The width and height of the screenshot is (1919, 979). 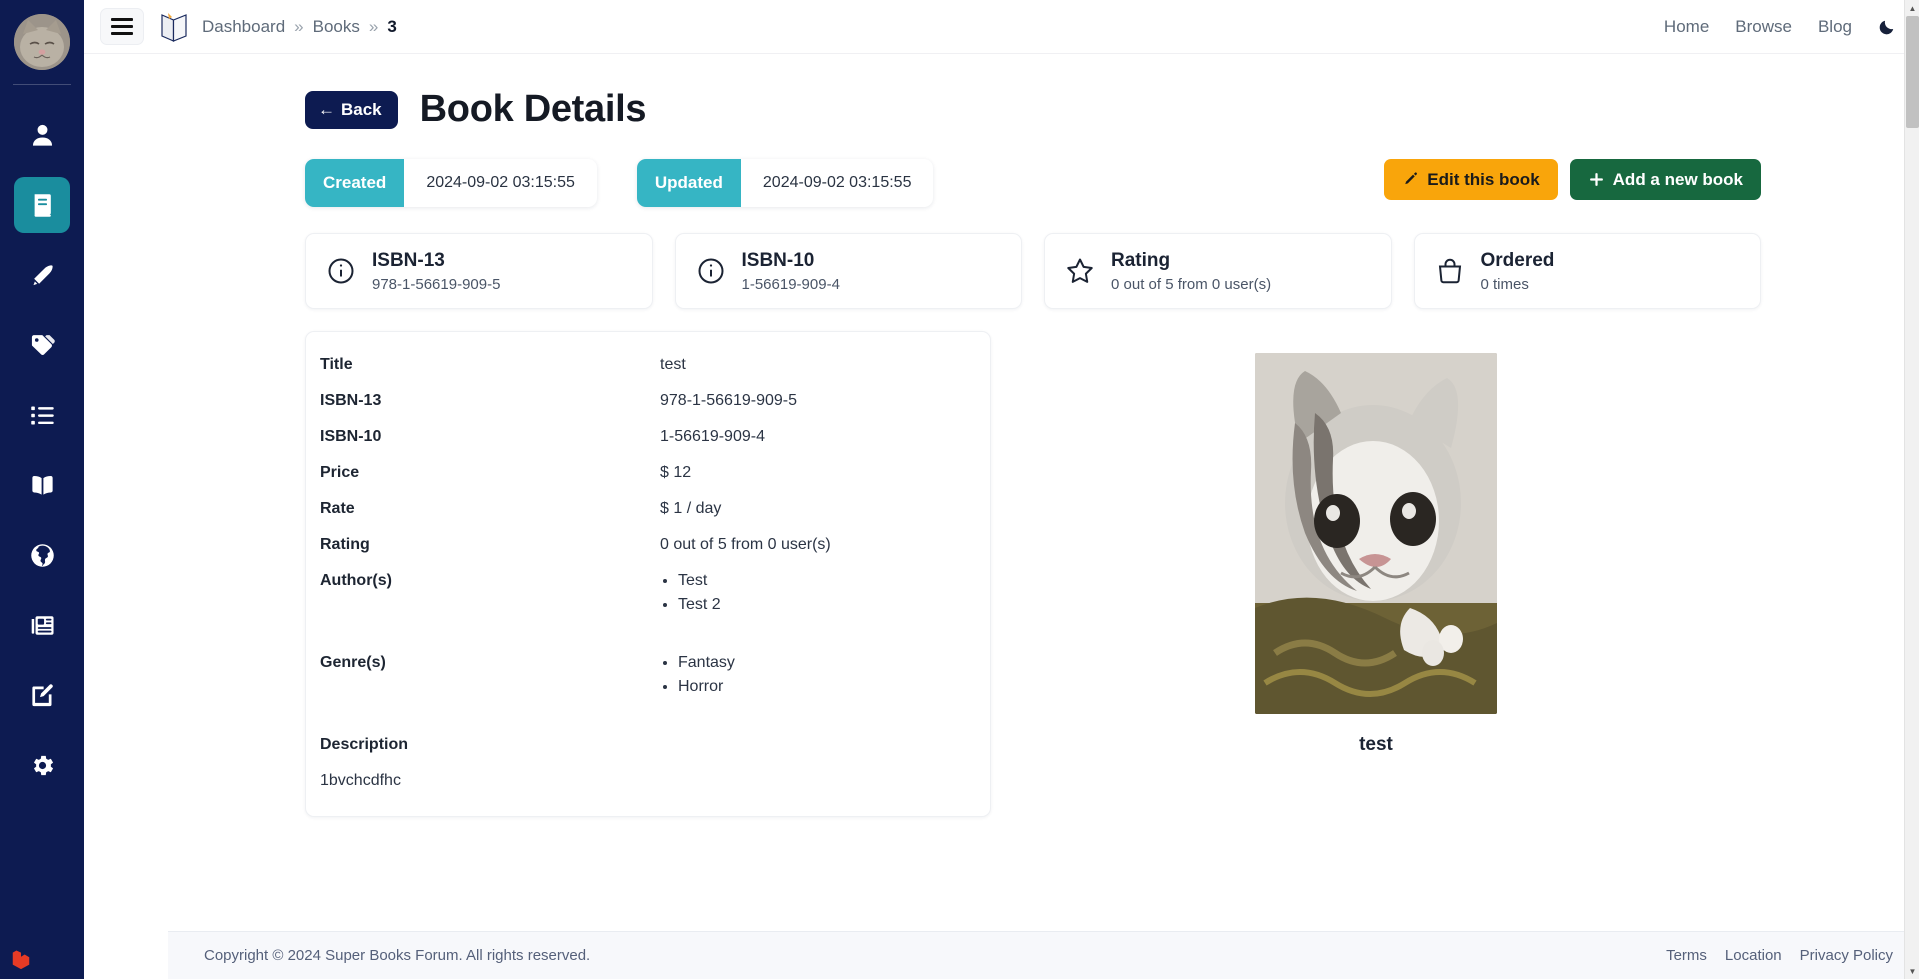 I want to click on detail-value-list: Test Test 2, so click(x=690, y=596).